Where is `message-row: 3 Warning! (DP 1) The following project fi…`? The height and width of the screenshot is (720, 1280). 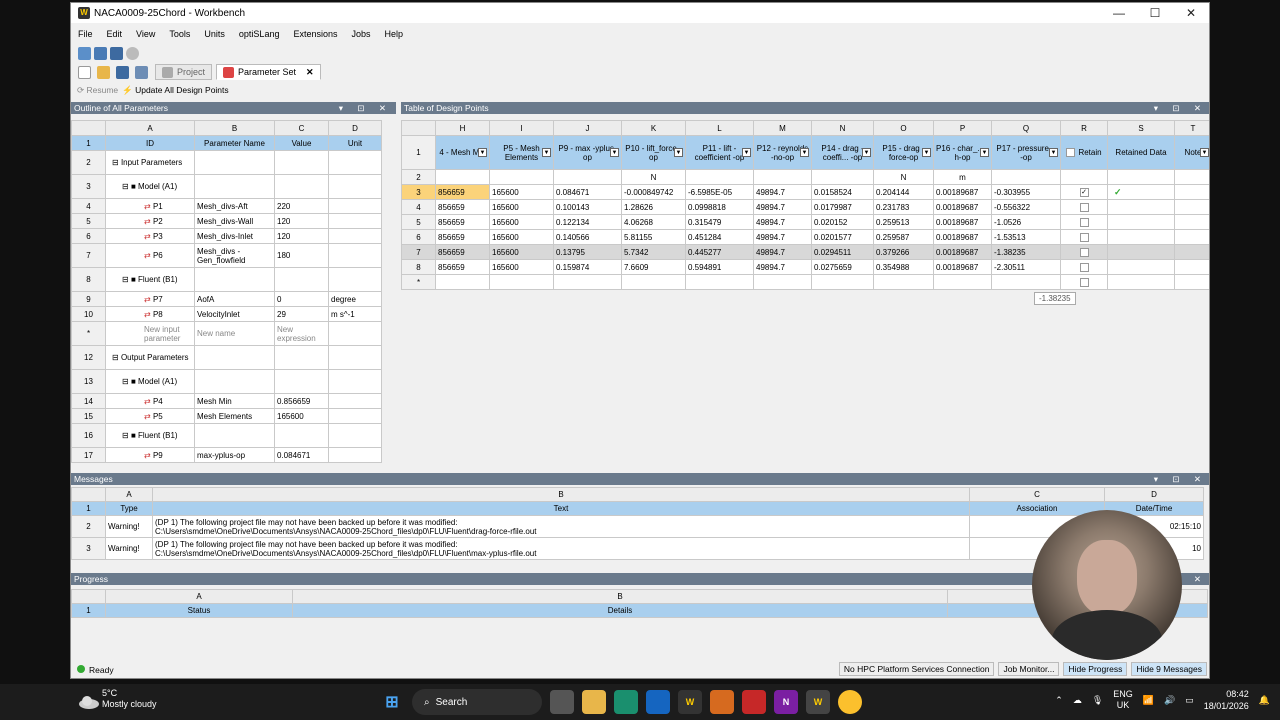 message-row: 3 Warning! (DP 1) The following project fi… is located at coordinates (637, 548).